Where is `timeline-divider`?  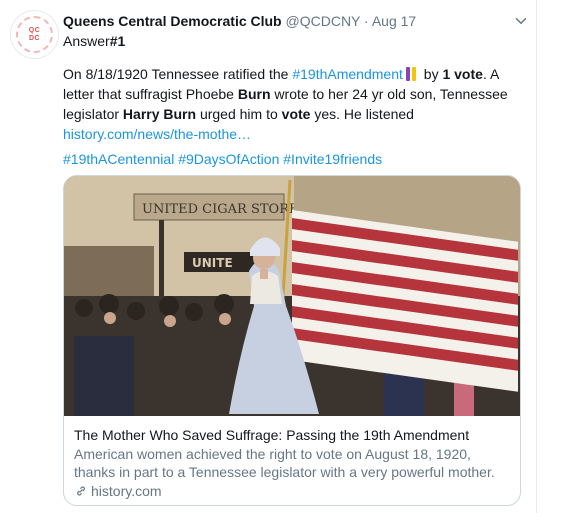
timeline-divider is located at coordinates (536, 256).